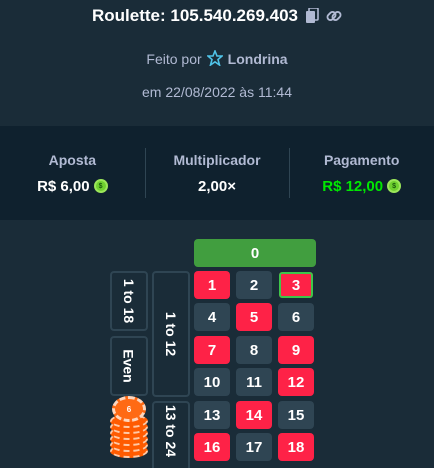  What do you see at coordinates (212, 317) in the screenshot?
I see `number-4: 4` at bounding box center [212, 317].